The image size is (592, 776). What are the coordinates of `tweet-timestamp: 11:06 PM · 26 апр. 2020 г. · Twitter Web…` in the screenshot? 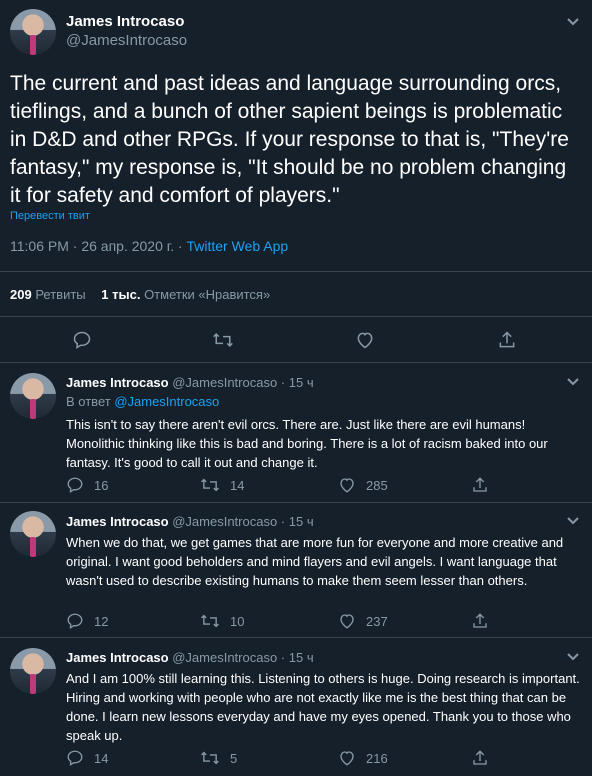 It's located at (149, 246).